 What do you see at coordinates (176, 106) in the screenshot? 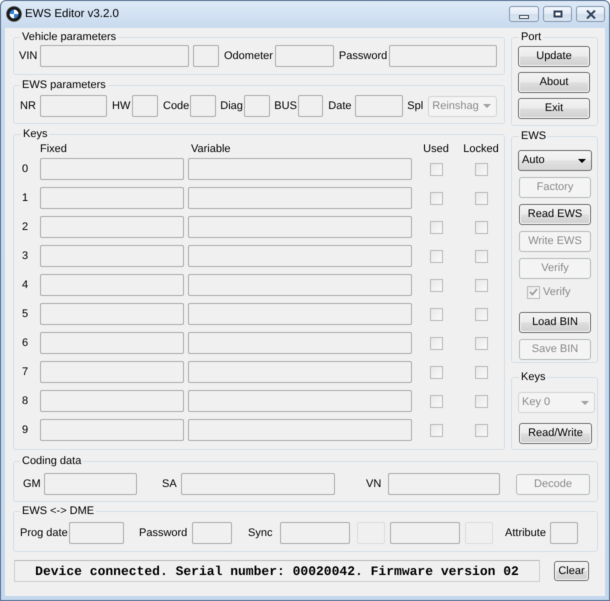
I see `field-label: Code` at bounding box center [176, 106].